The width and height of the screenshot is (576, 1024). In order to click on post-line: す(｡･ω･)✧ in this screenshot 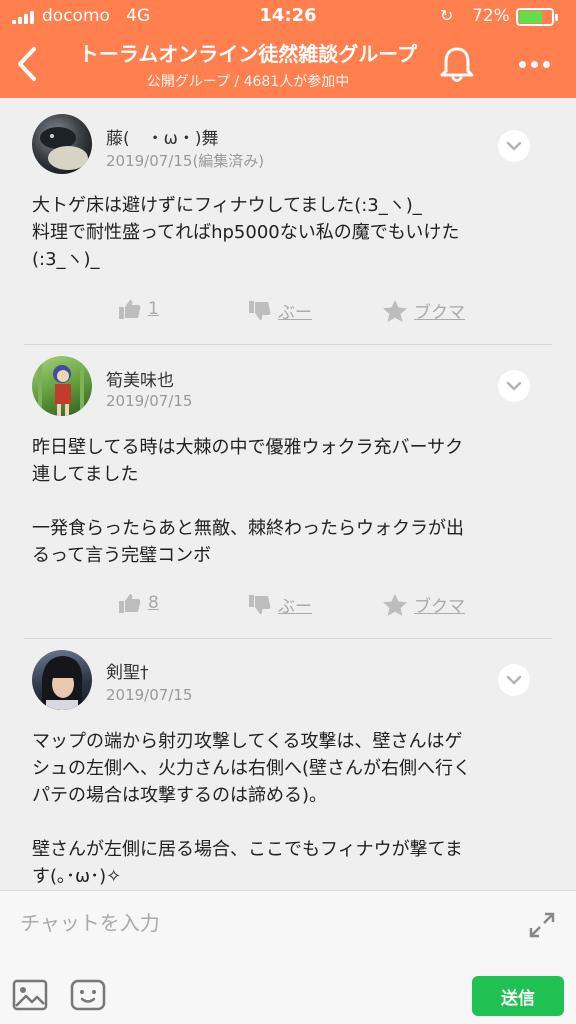, I will do `click(77, 876)`.